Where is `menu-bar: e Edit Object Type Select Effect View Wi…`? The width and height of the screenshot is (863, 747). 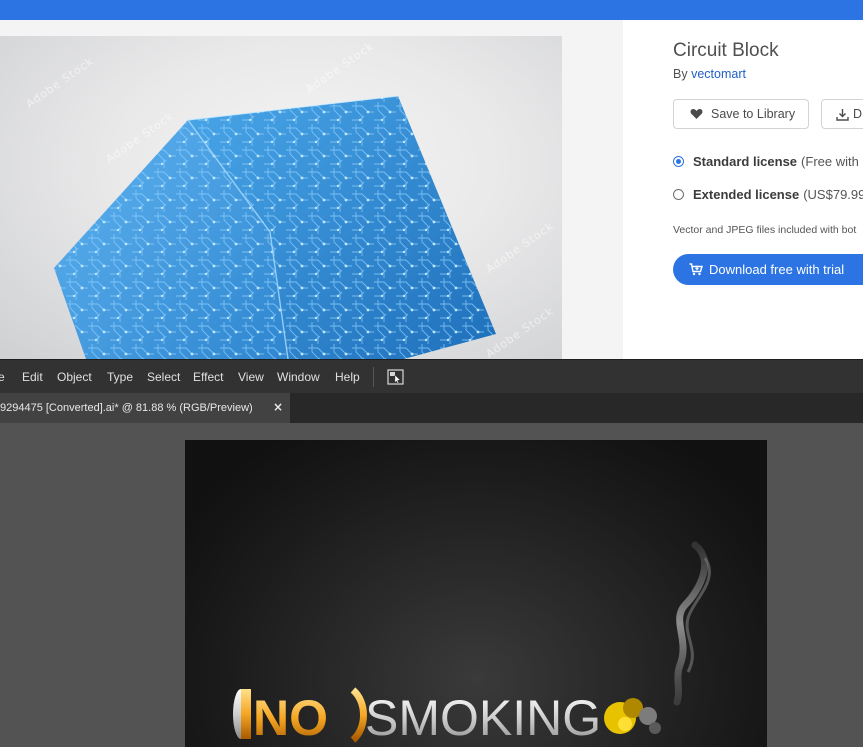 menu-bar: e Edit Object Type Select Effect View Wi… is located at coordinates (431, 376).